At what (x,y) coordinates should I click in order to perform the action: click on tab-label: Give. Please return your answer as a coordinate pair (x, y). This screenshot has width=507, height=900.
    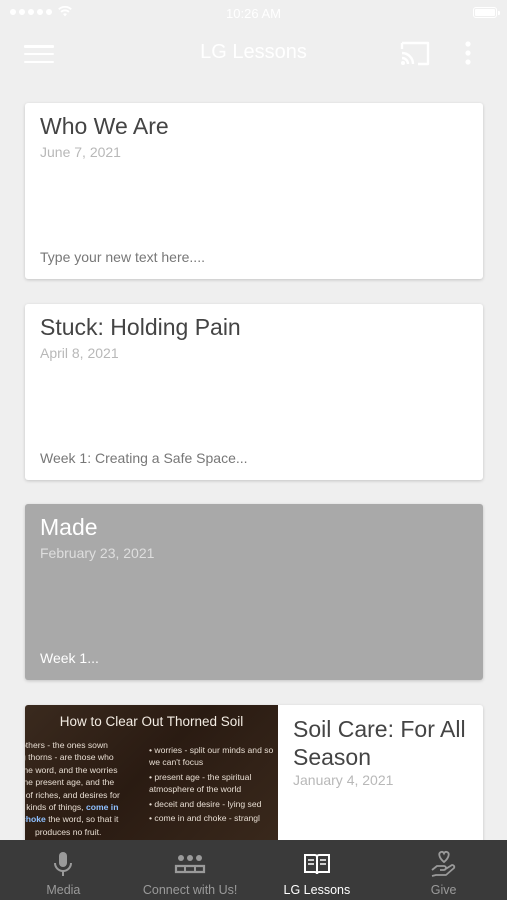
    Looking at the image, I should click on (443, 890).